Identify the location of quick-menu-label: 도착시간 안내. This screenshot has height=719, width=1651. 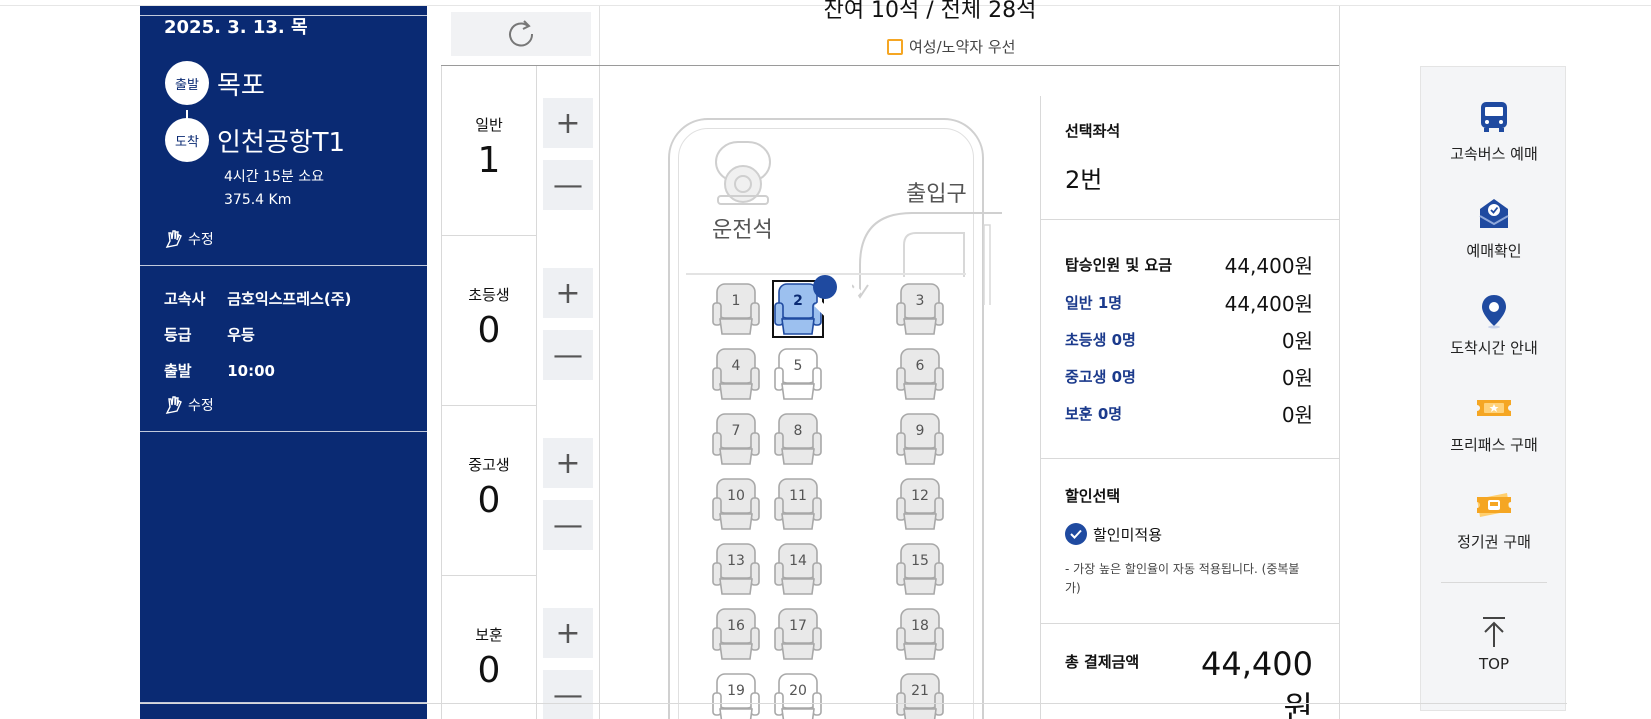
(1494, 348).